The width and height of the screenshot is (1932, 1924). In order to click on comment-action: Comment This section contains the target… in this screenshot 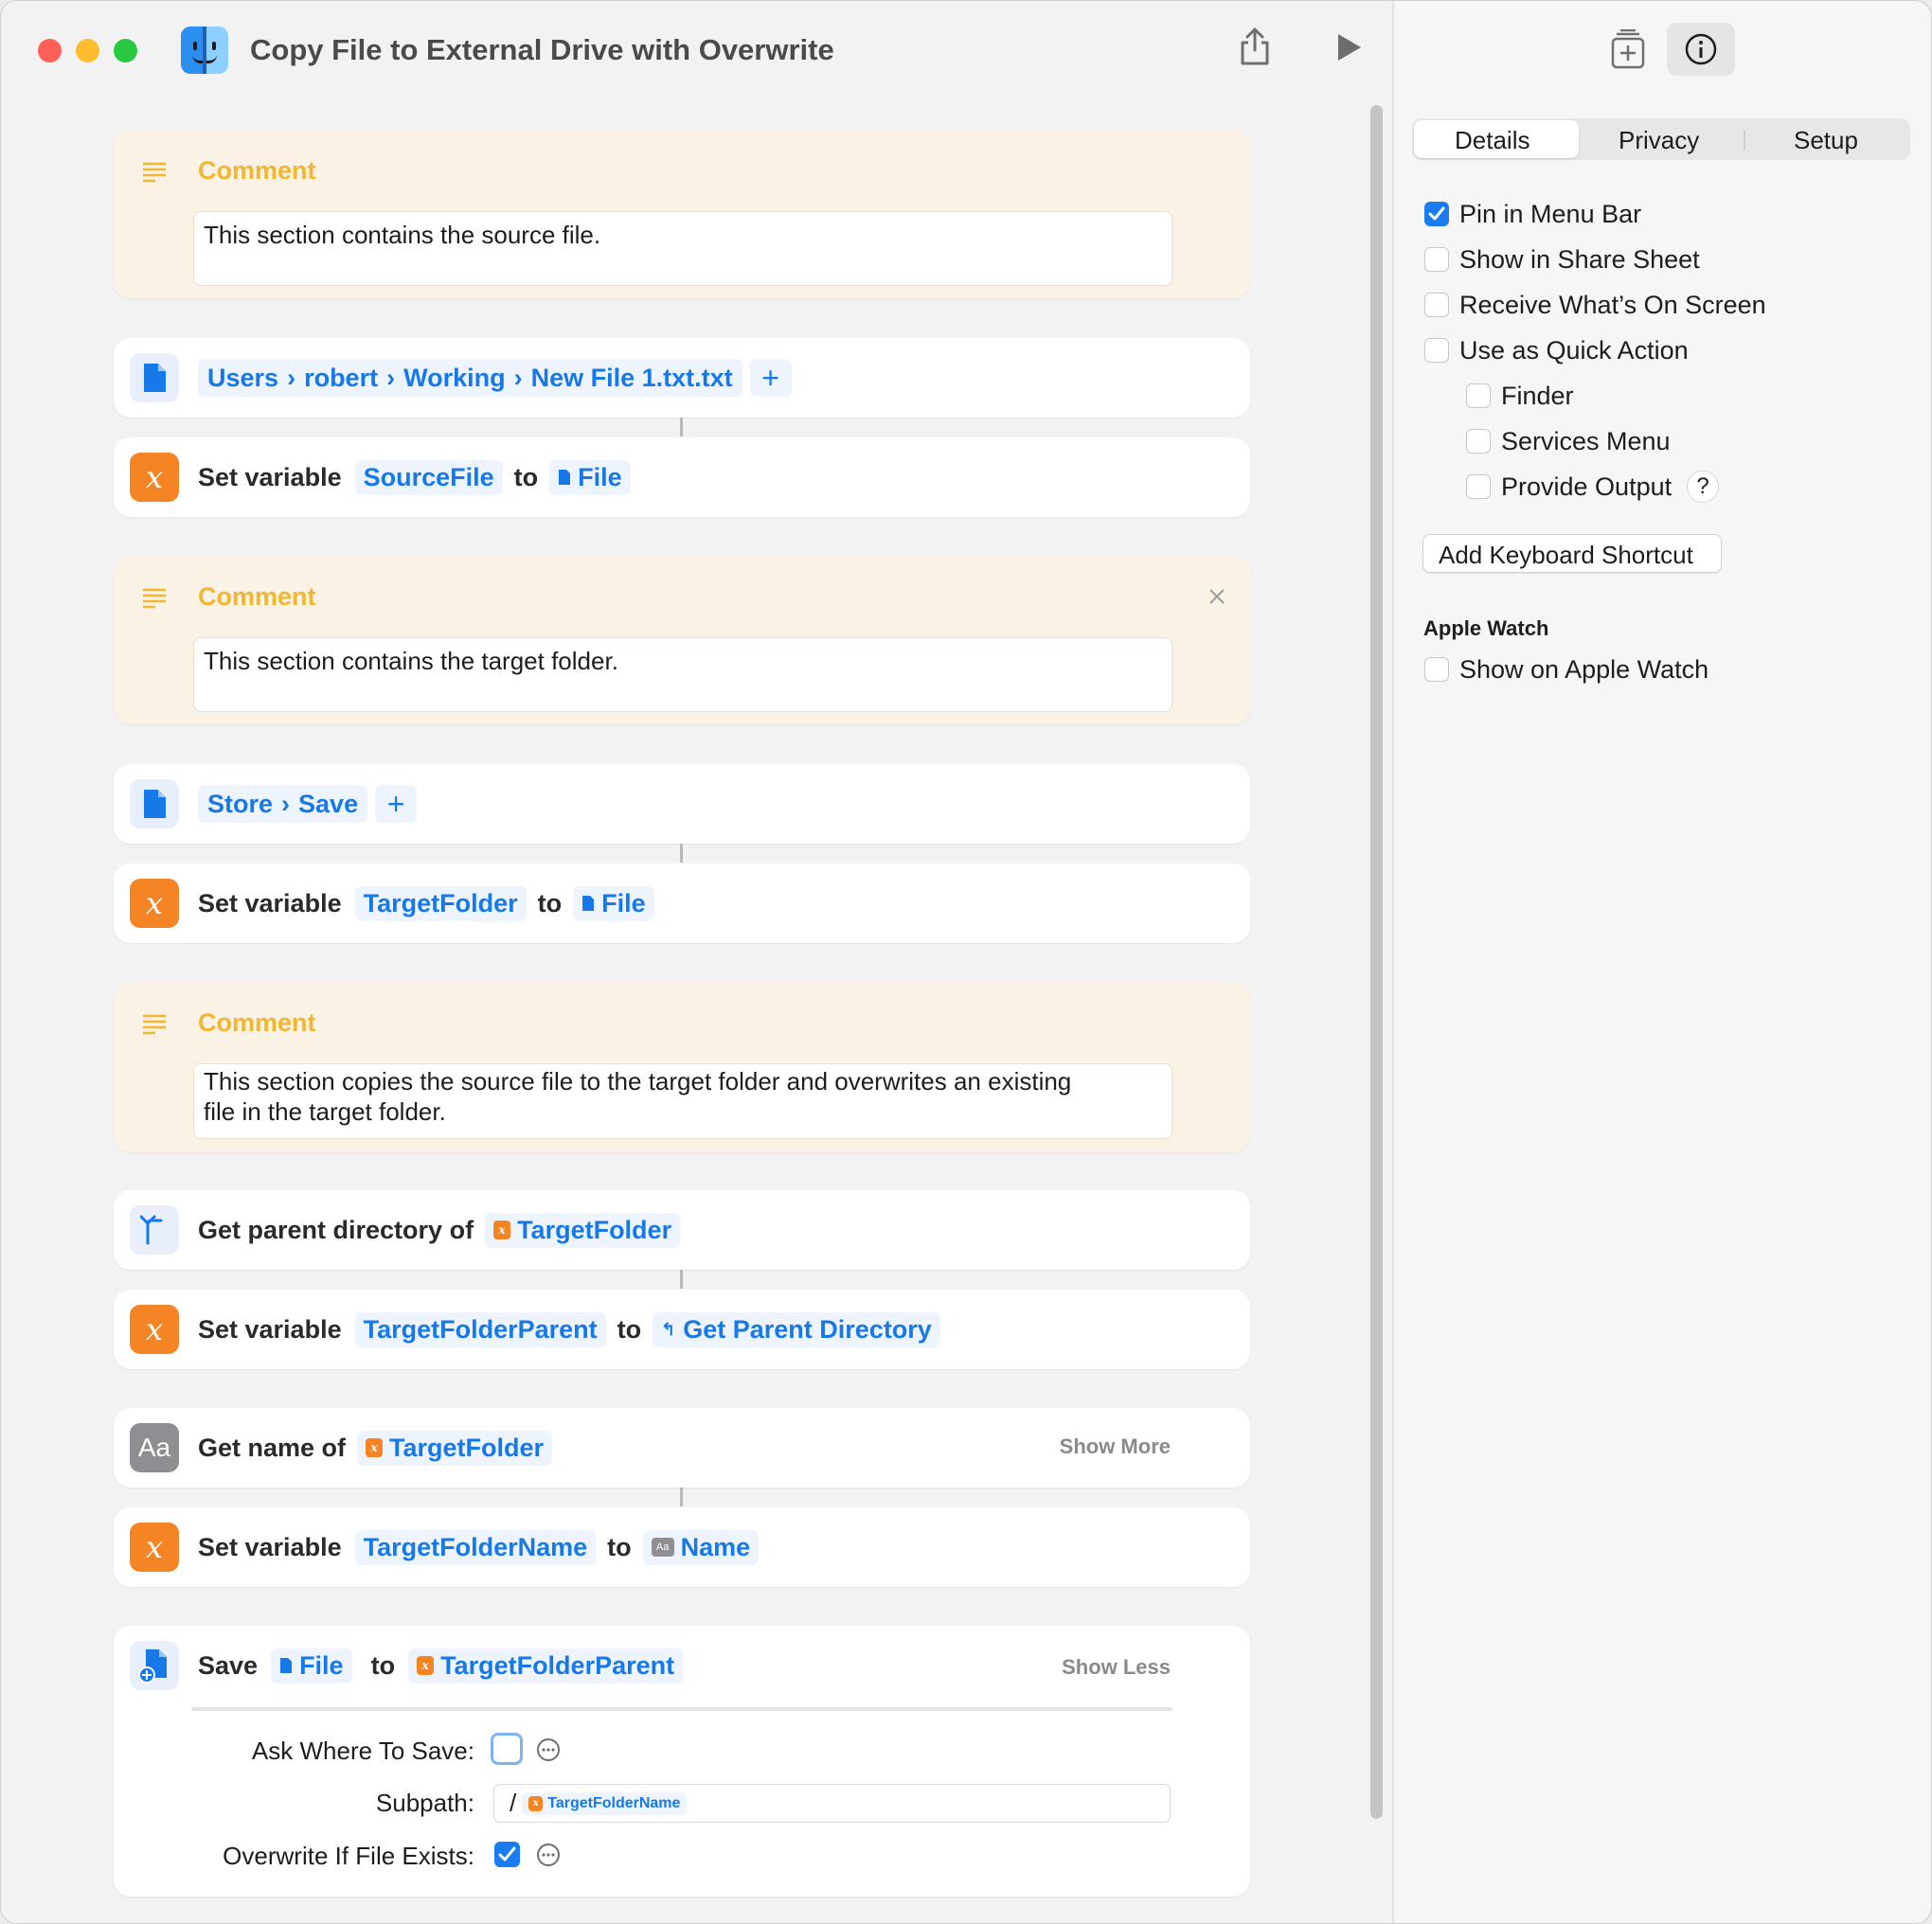, I will do `click(682, 640)`.